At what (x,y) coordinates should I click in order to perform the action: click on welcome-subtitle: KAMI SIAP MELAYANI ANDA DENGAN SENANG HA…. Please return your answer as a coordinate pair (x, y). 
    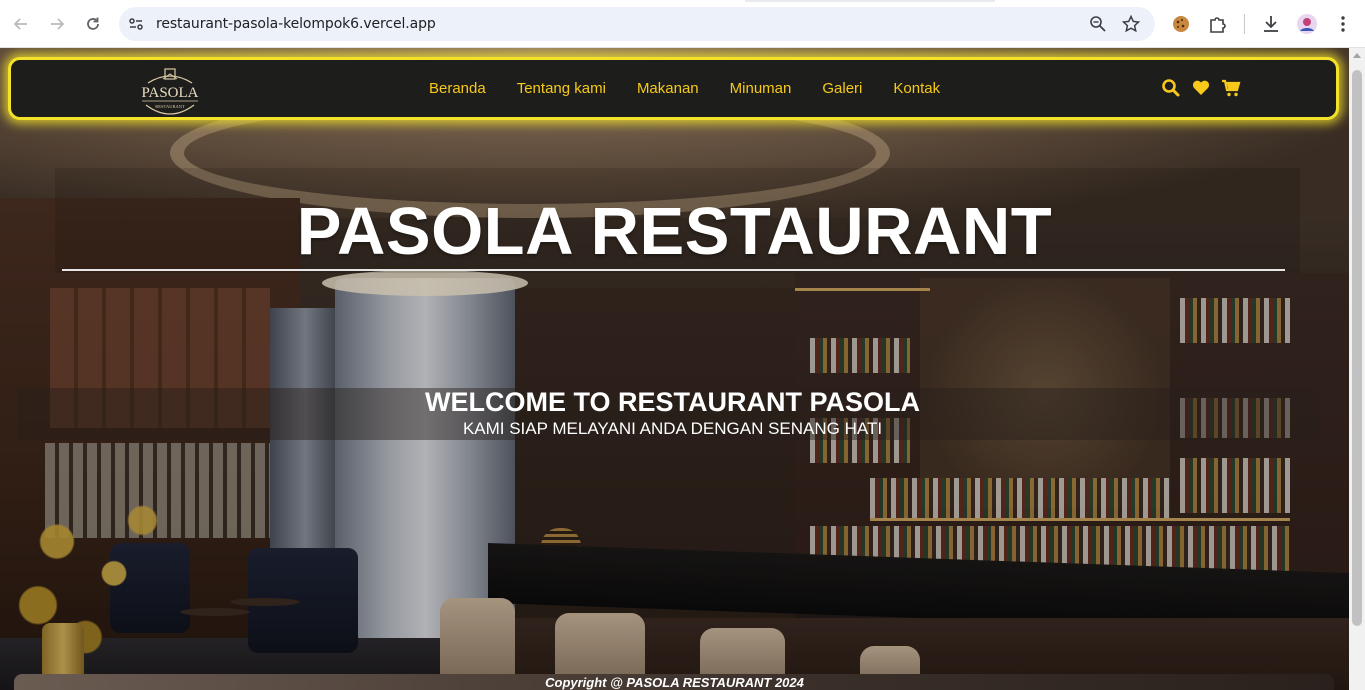
    Looking at the image, I should click on (672, 428).